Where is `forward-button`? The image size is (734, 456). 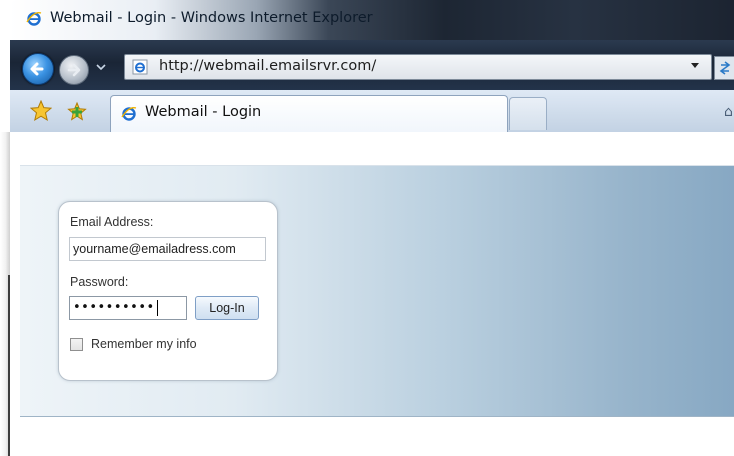 forward-button is located at coordinates (74, 70).